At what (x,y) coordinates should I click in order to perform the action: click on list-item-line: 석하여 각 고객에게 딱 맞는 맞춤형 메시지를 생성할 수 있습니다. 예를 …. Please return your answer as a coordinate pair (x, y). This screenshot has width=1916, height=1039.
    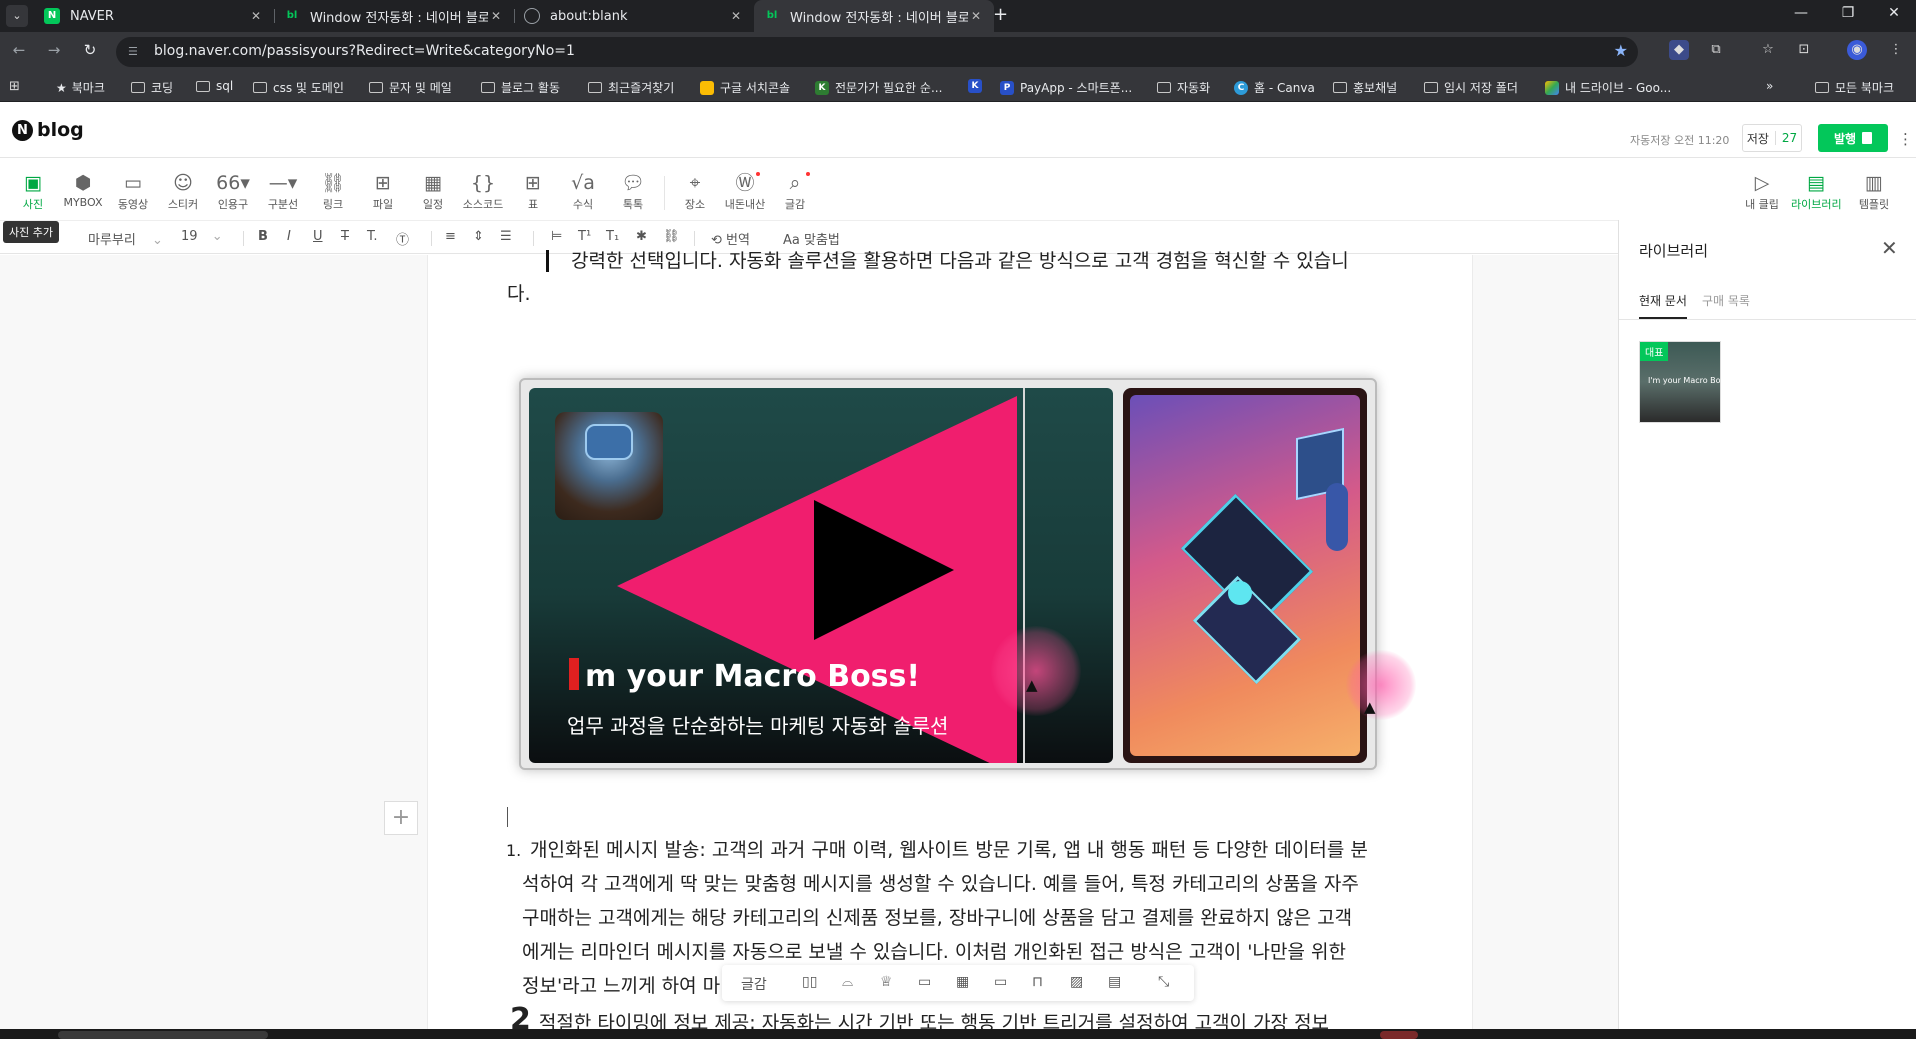
    Looking at the image, I should click on (940, 884).